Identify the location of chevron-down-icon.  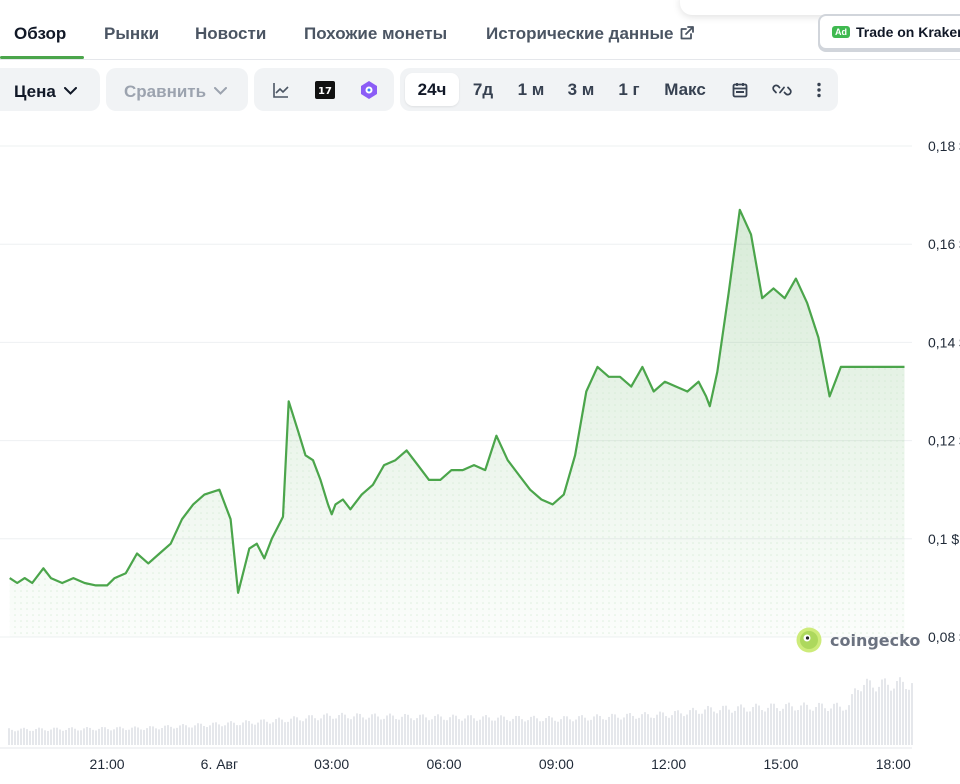
(70, 90).